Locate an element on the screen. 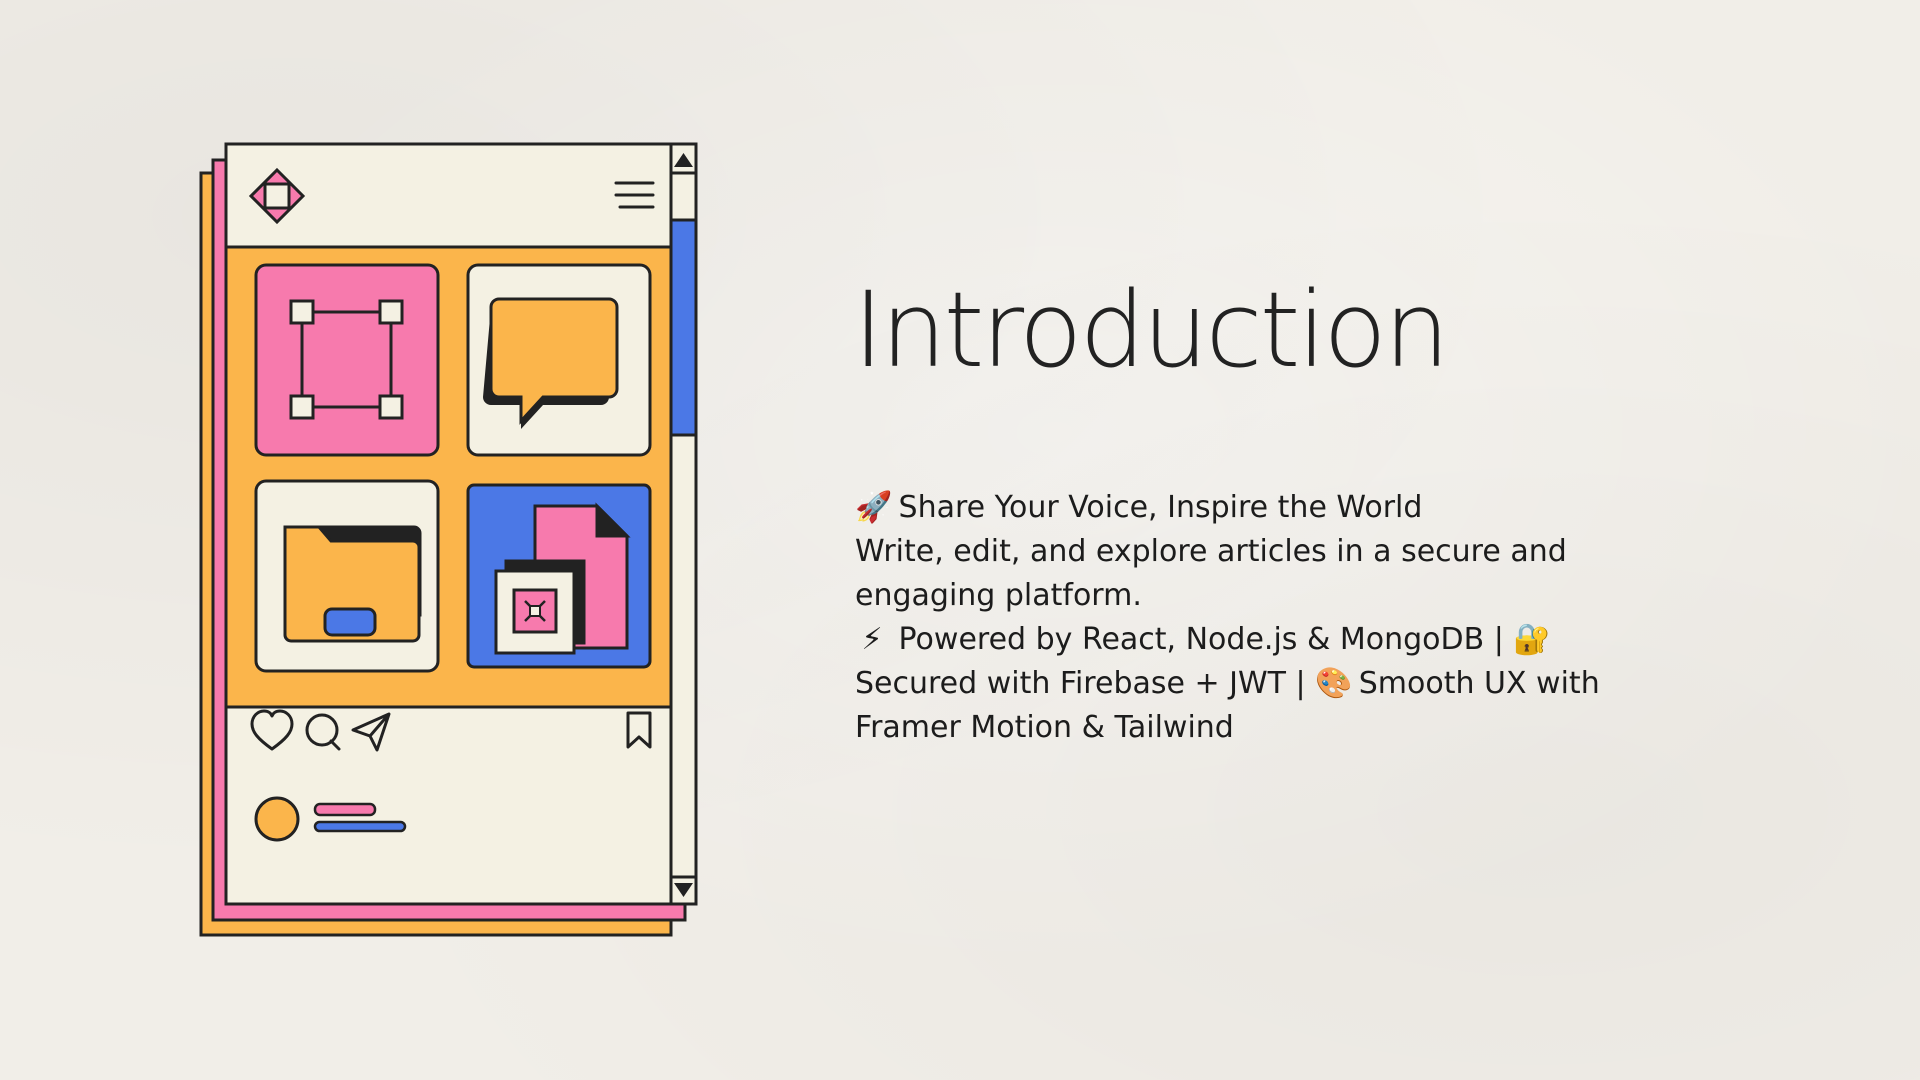 This screenshot has width=1920, height=1080. folder-icon is located at coordinates (352, 584).